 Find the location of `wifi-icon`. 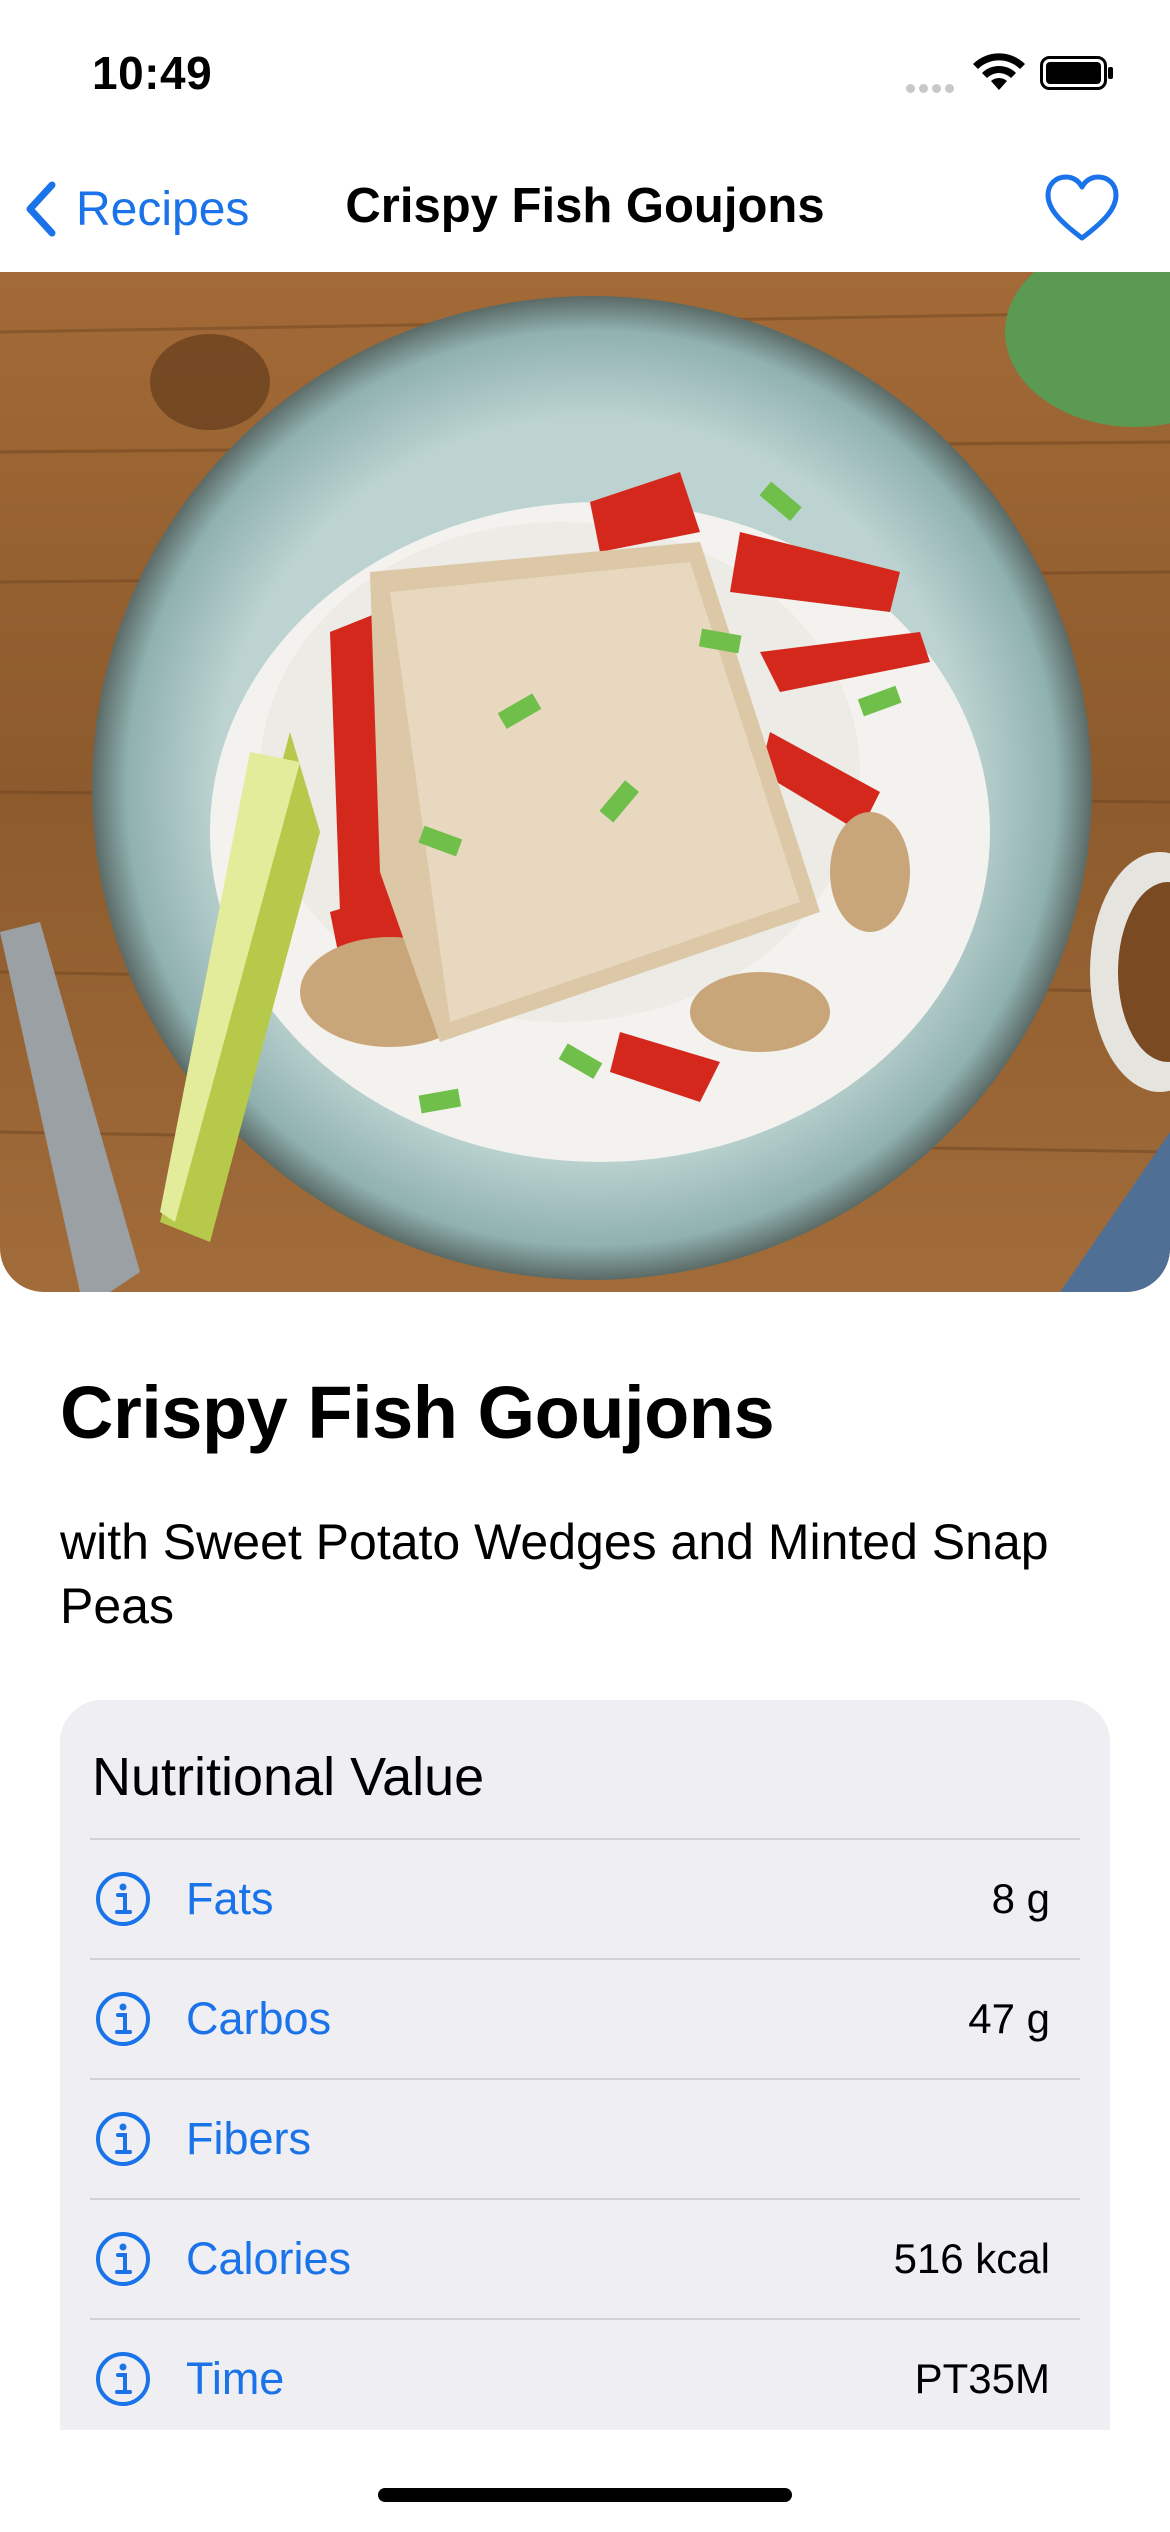

wifi-icon is located at coordinates (999, 71).